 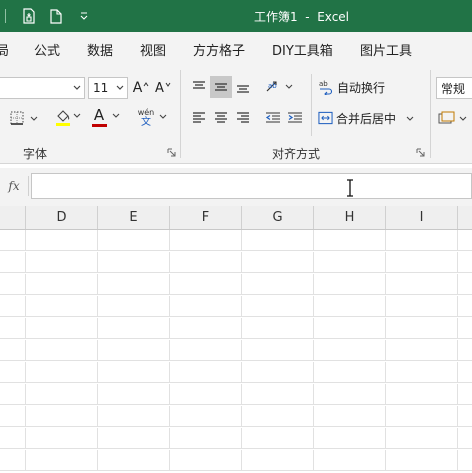 I want to click on wrap-text-button: ab 自动换行, so click(x=353, y=87).